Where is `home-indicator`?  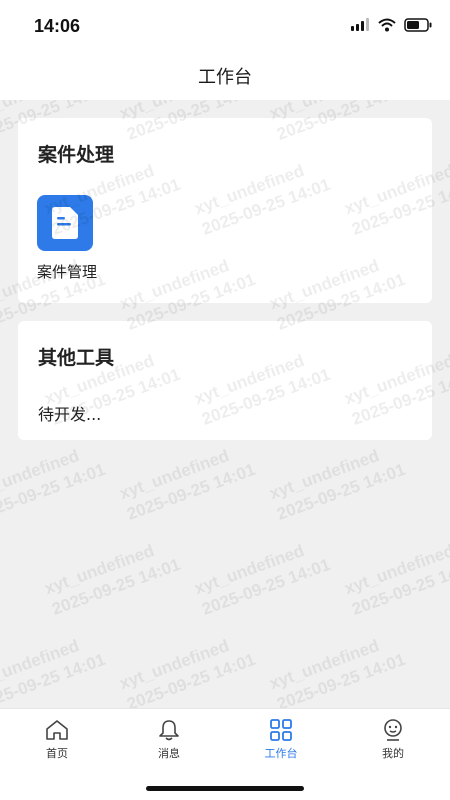 home-indicator is located at coordinates (225, 788).